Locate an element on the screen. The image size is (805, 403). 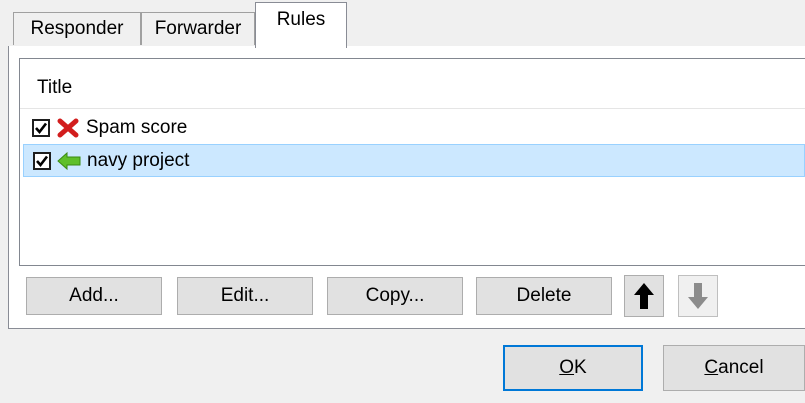
move-up-button is located at coordinates (644, 296).